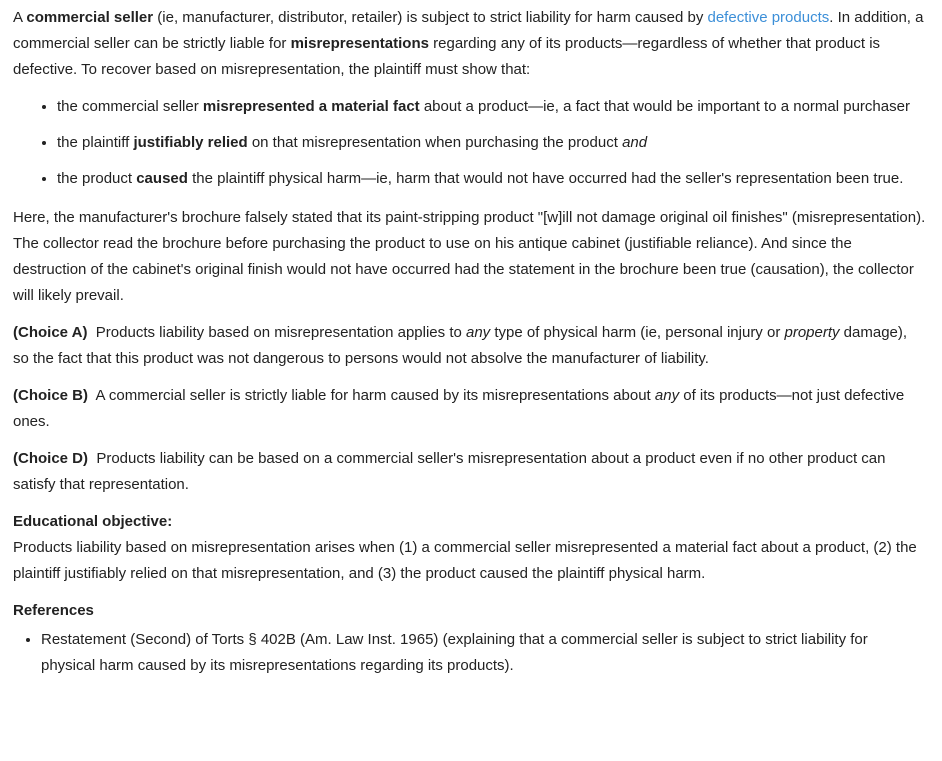 This screenshot has width=942, height=761. I want to click on text: A, so click(20, 17).